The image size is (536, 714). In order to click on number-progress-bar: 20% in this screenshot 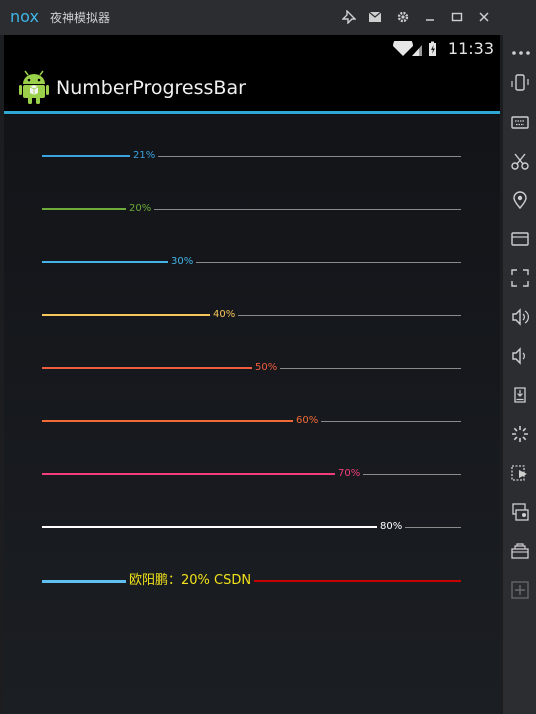, I will do `click(251, 209)`.